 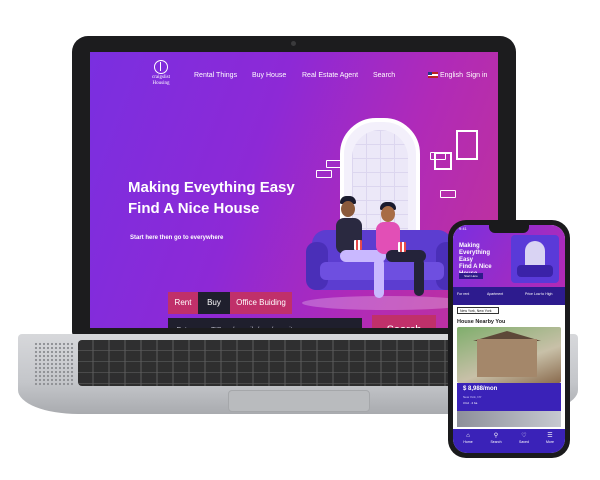 I want to click on language-selector: English, so click(x=445, y=75).